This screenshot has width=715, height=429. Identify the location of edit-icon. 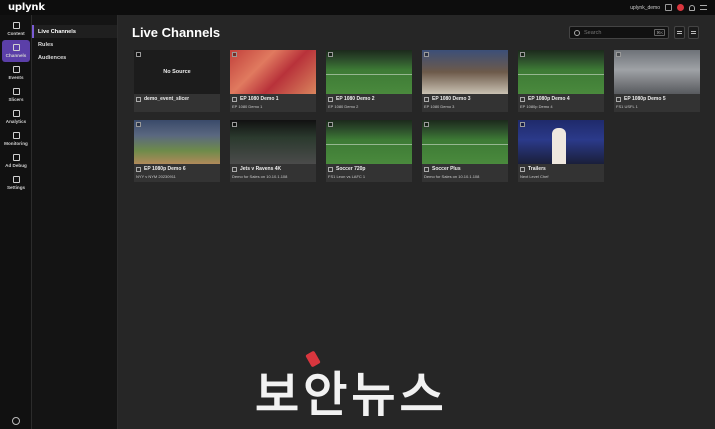
(679, 32).